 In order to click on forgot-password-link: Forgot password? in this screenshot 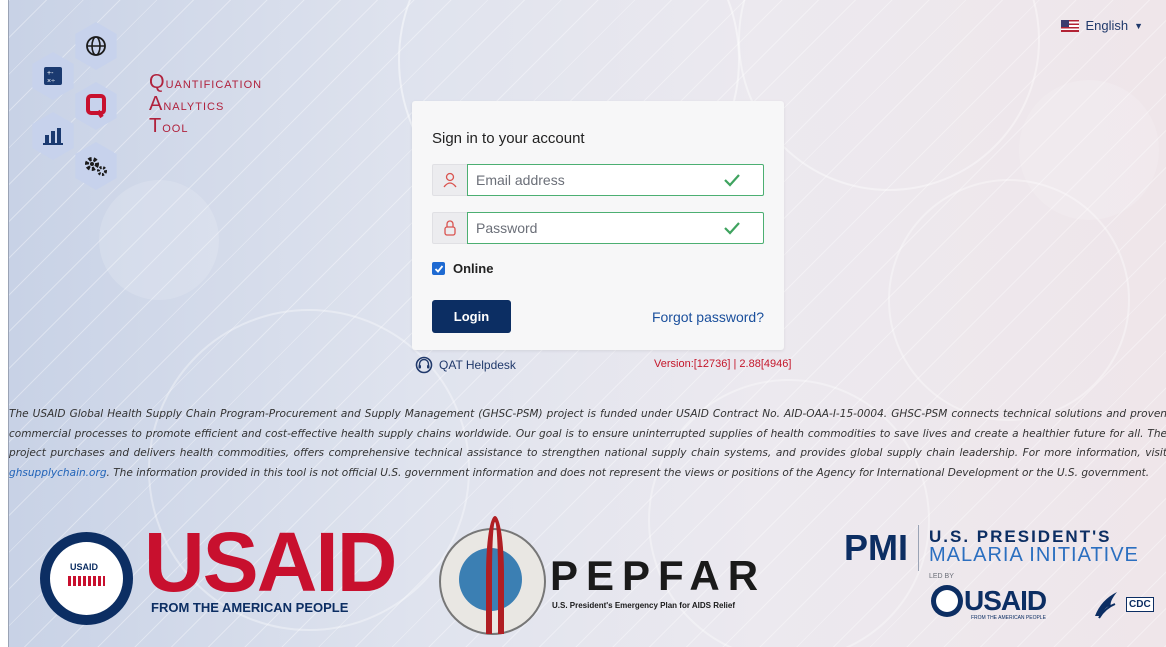, I will do `click(708, 317)`.